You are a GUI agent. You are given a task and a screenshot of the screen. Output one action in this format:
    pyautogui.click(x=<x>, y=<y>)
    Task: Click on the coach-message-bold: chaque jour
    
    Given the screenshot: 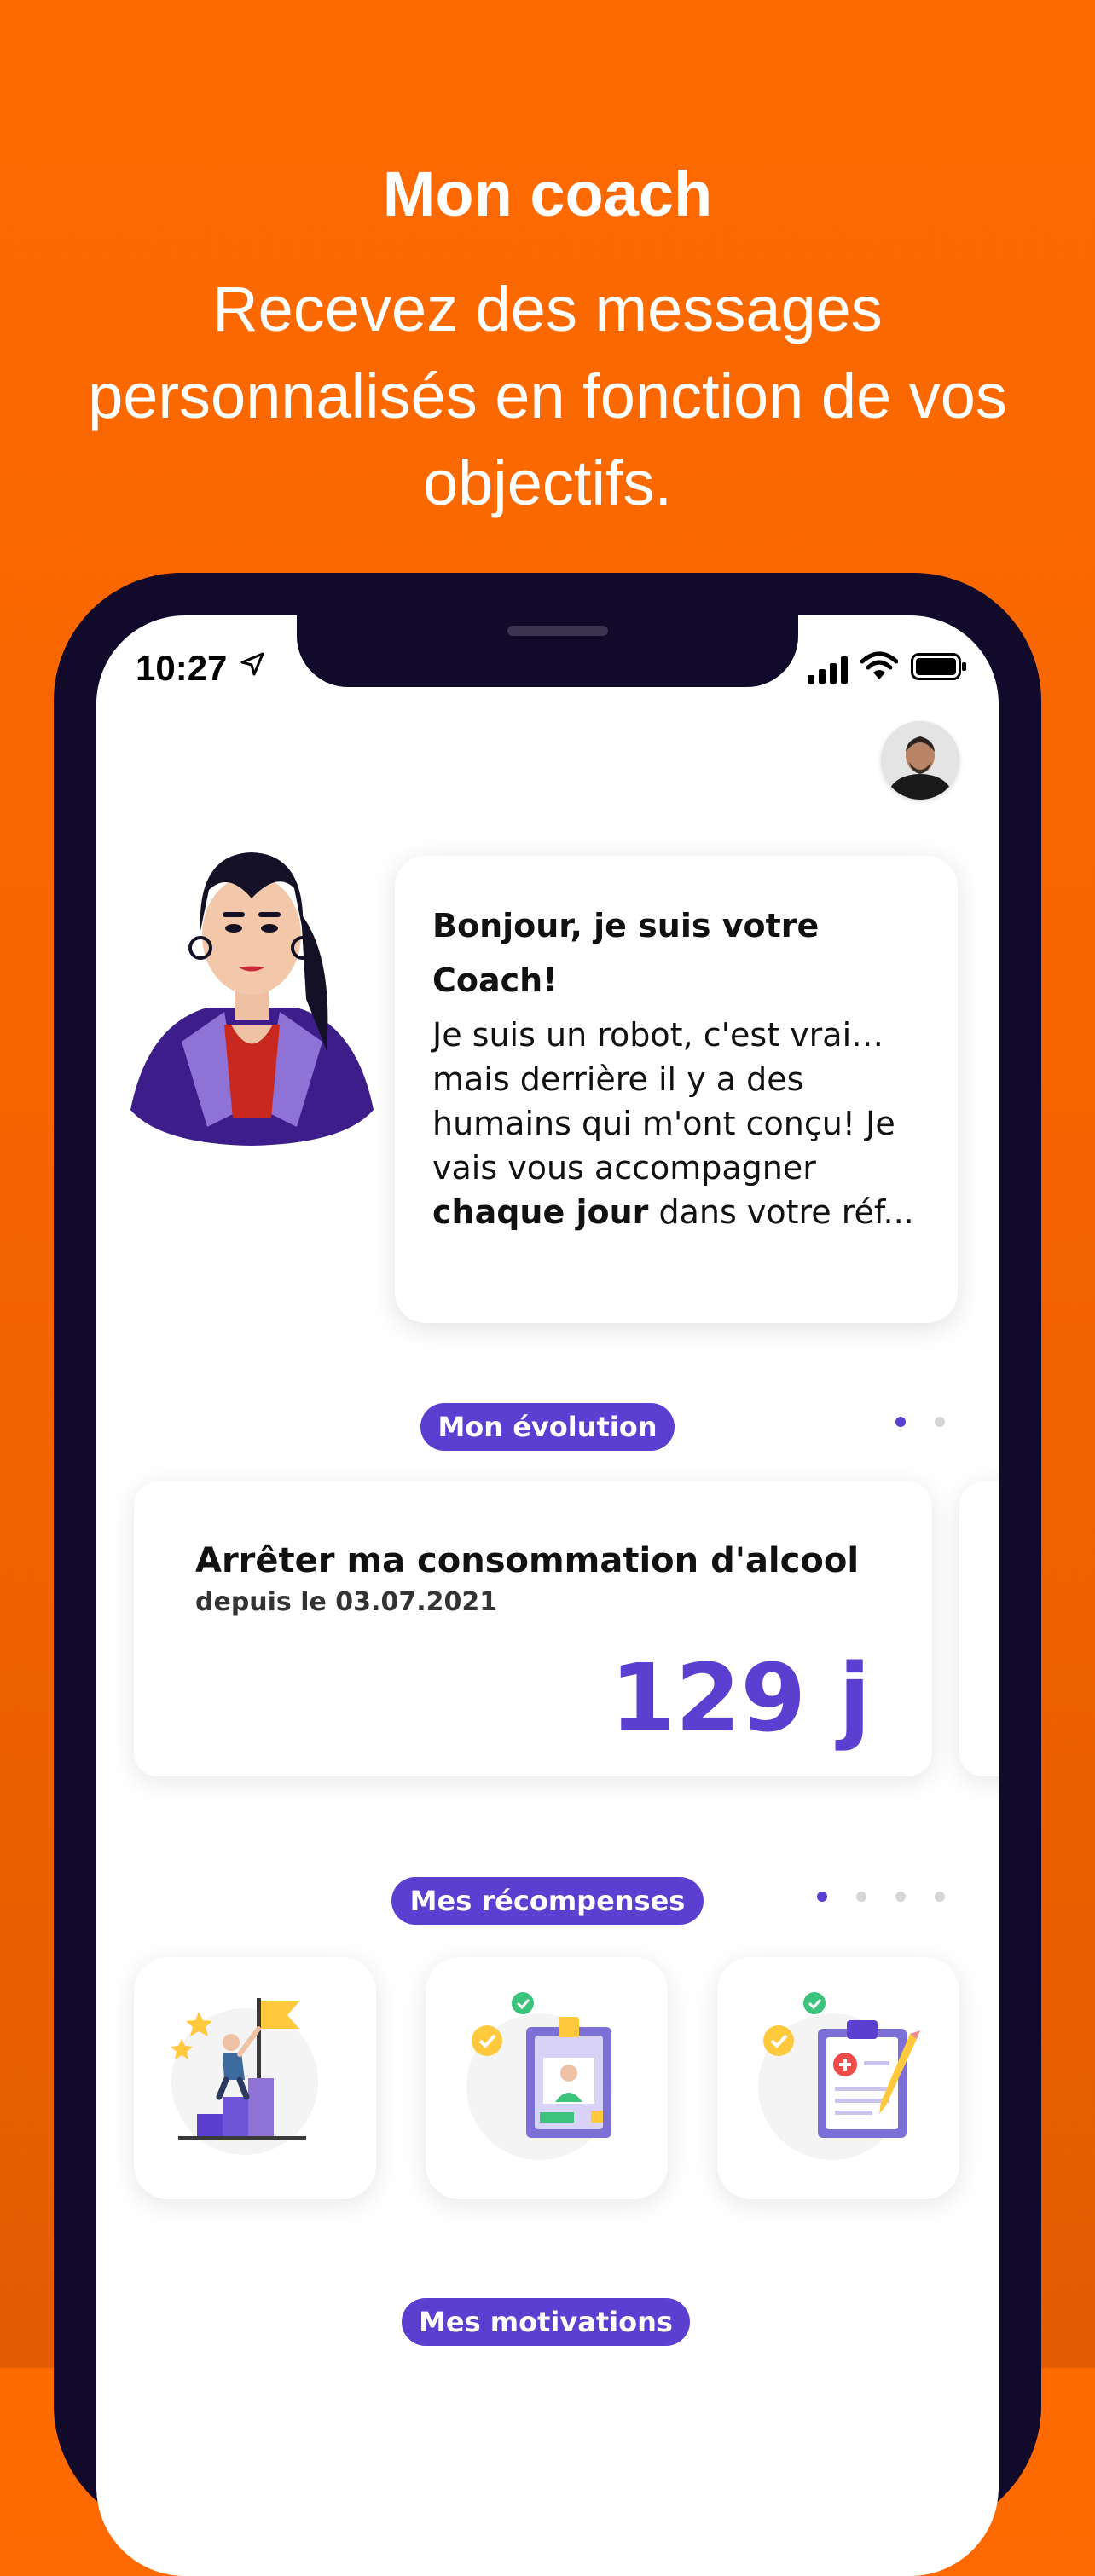 What is the action you would take?
    pyautogui.click(x=541, y=1212)
    